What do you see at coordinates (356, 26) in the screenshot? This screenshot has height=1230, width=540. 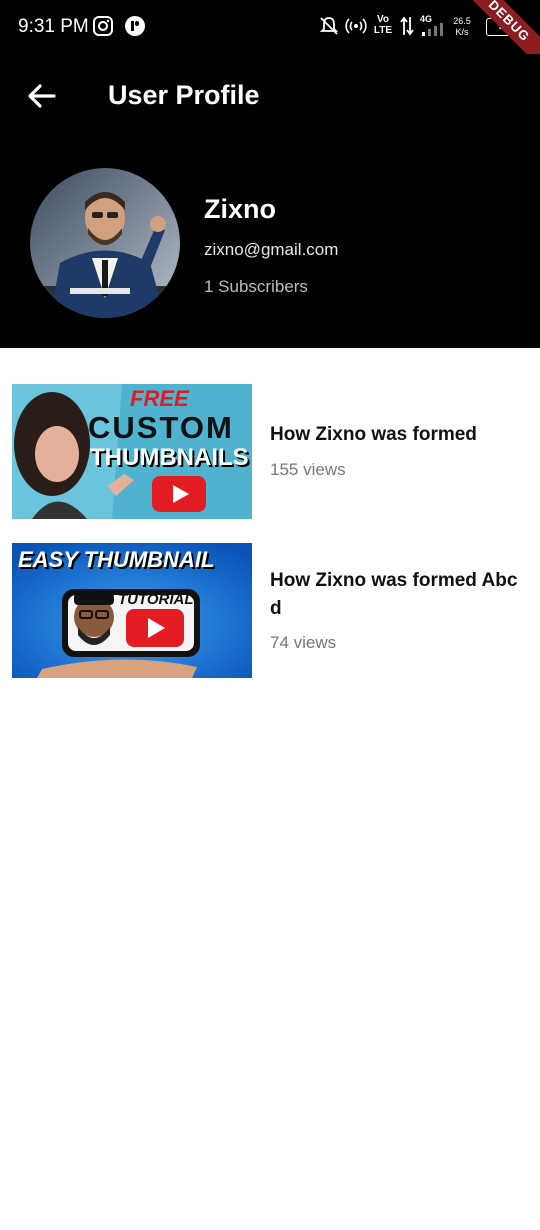 I see `hotspot-icon` at bounding box center [356, 26].